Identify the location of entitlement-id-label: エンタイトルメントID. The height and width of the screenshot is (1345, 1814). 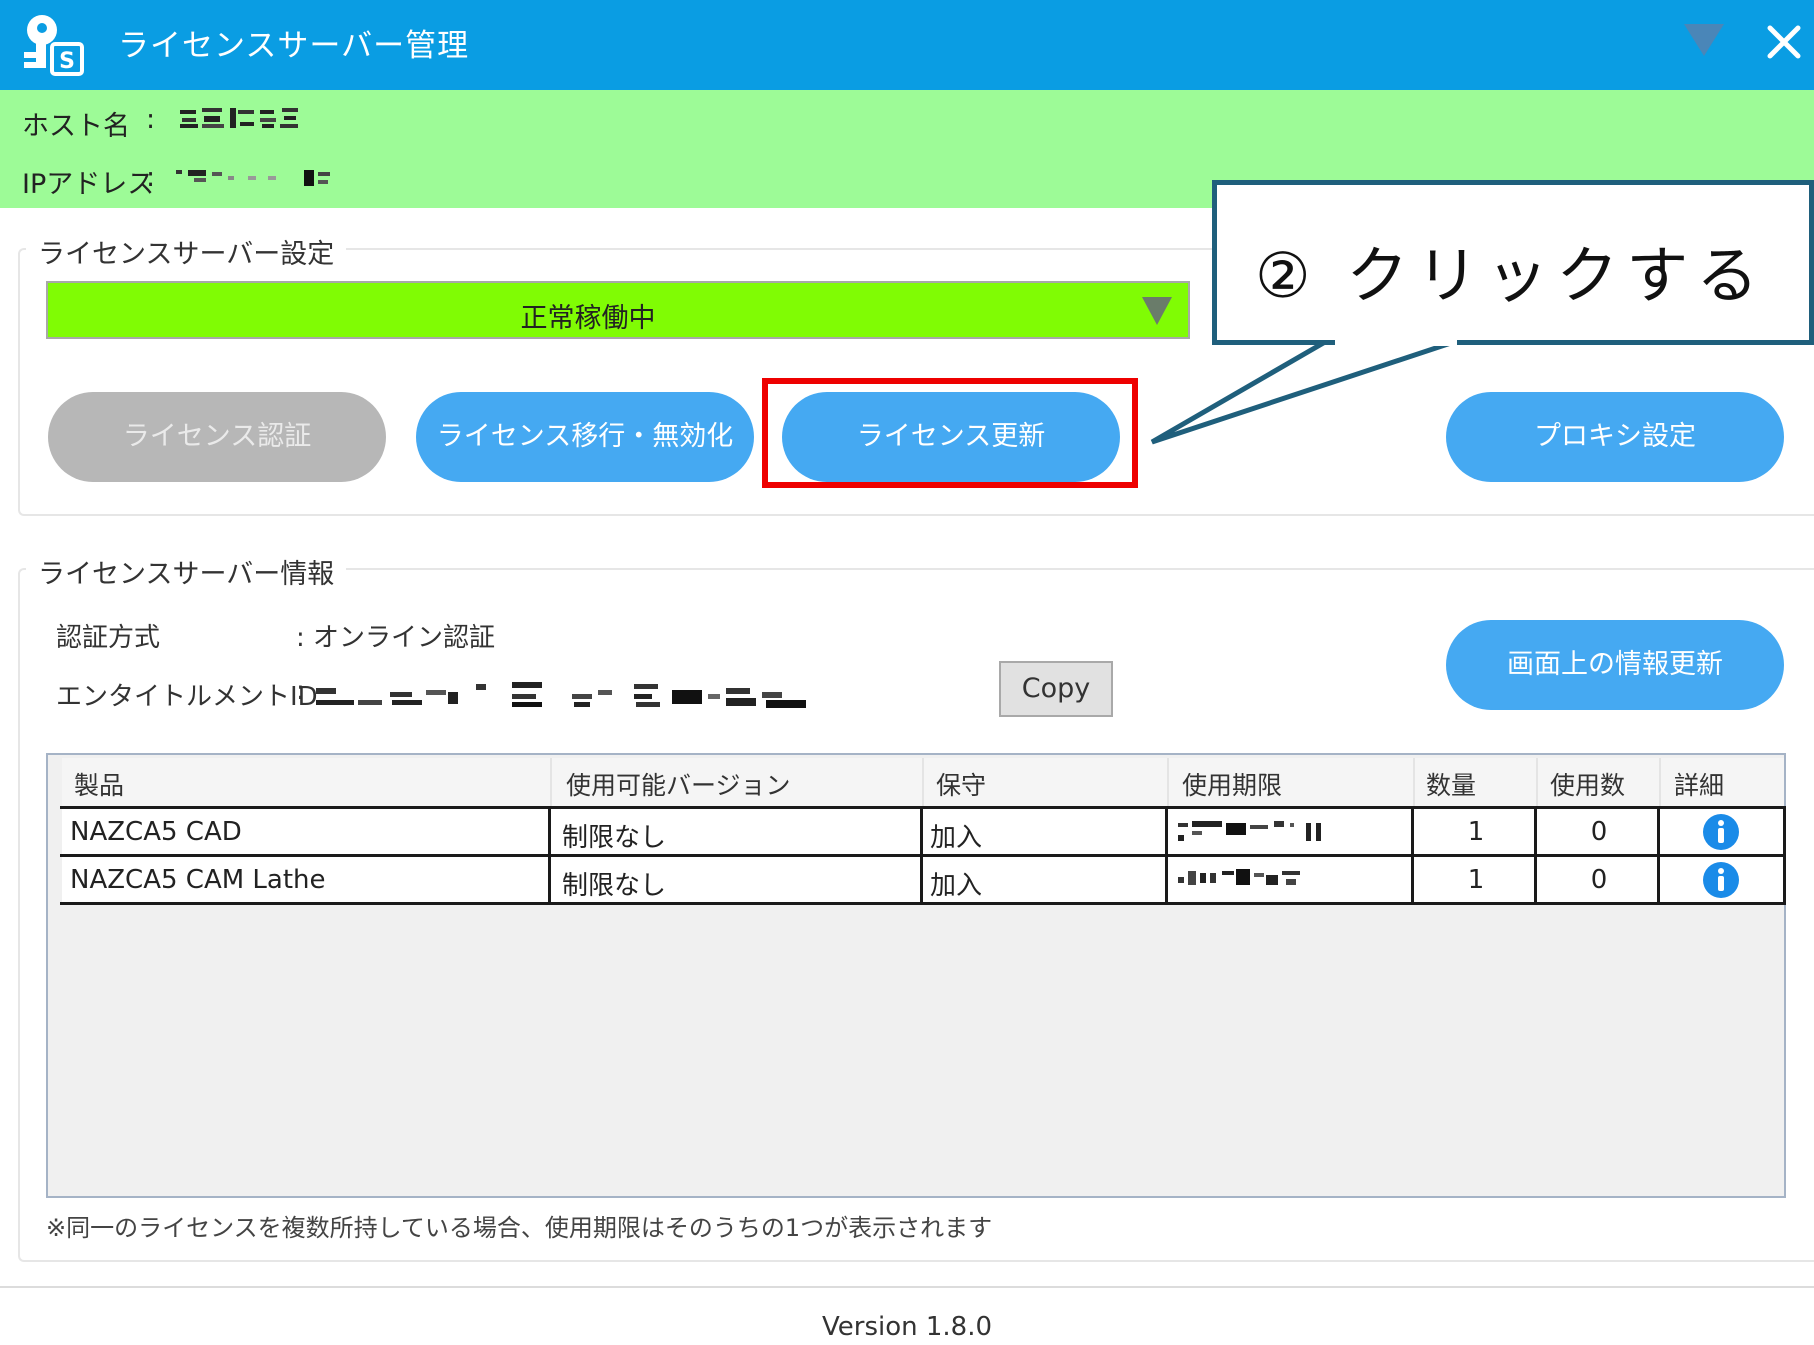
(187, 697).